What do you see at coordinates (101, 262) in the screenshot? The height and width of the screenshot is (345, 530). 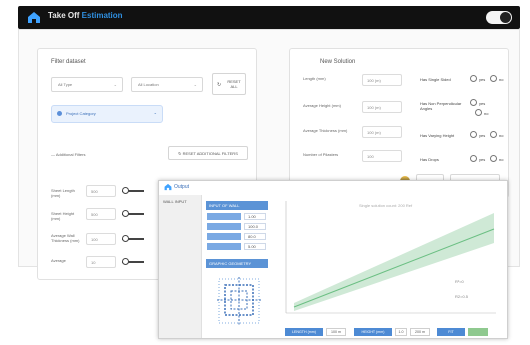 I see `average-input: 10` at bounding box center [101, 262].